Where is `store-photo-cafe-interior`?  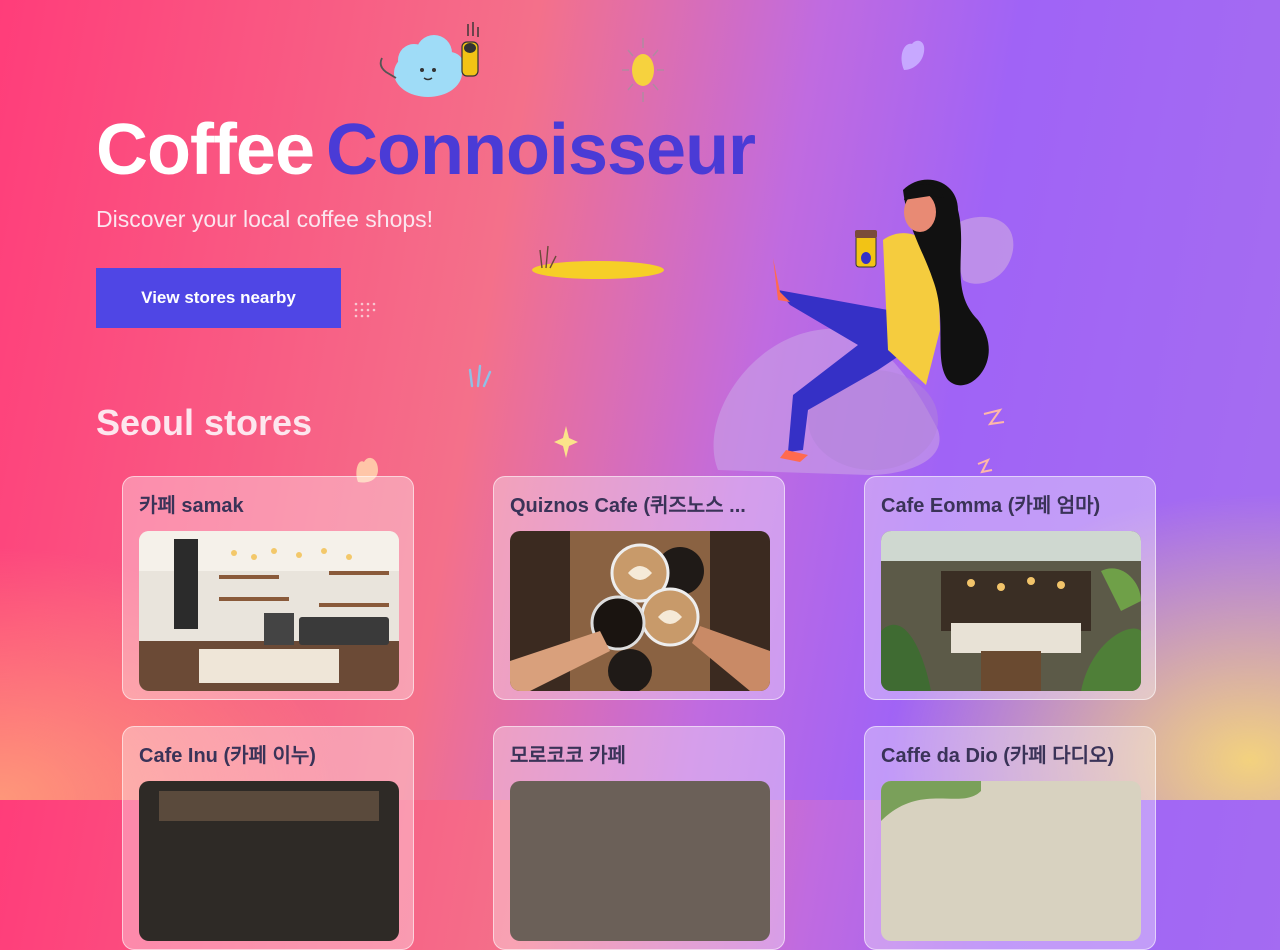 store-photo-cafe-interior is located at coordinates (269, 861).